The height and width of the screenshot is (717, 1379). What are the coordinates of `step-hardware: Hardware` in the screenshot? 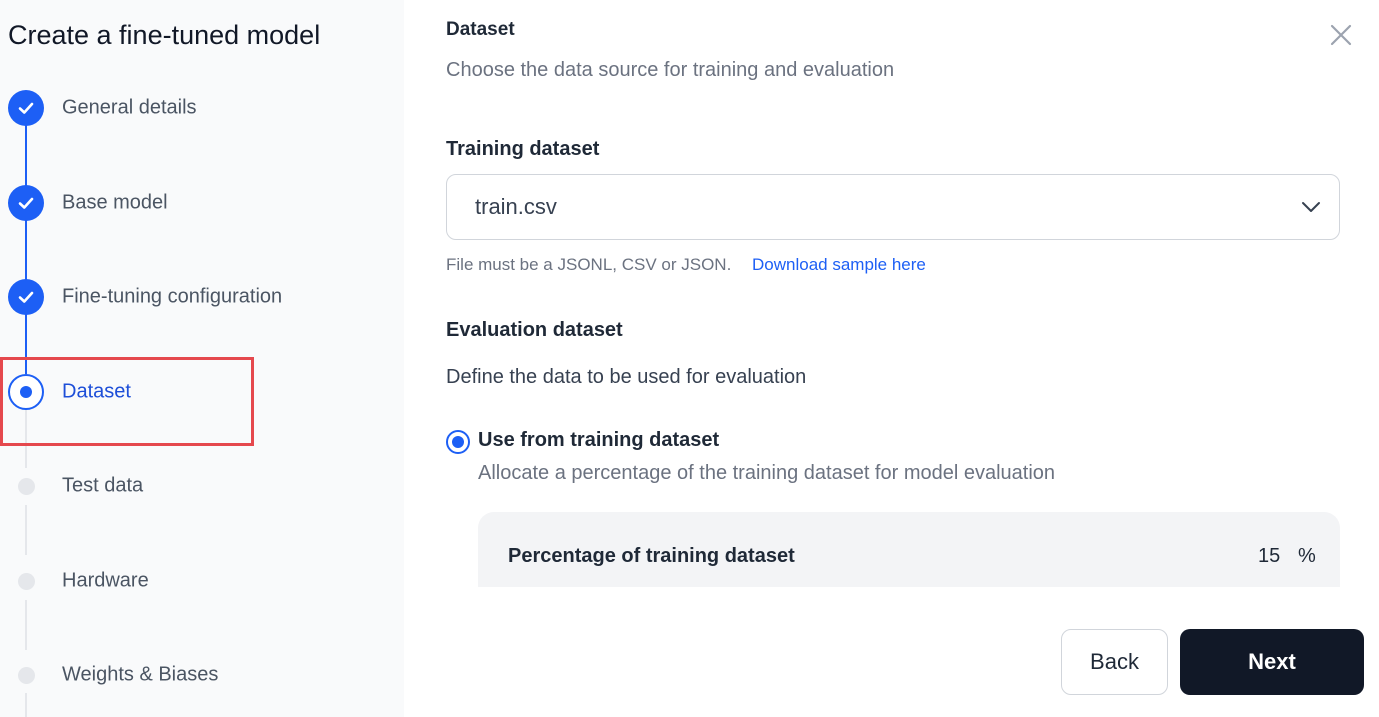 It's located at (202, 581).